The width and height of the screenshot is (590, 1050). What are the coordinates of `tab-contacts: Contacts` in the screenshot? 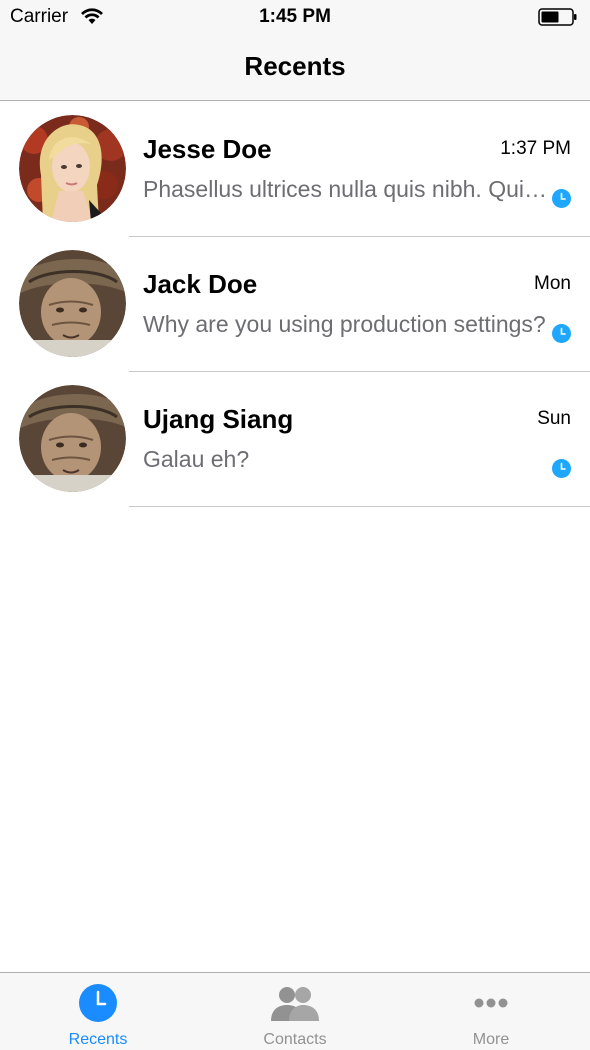 It's located at (295, 1011).